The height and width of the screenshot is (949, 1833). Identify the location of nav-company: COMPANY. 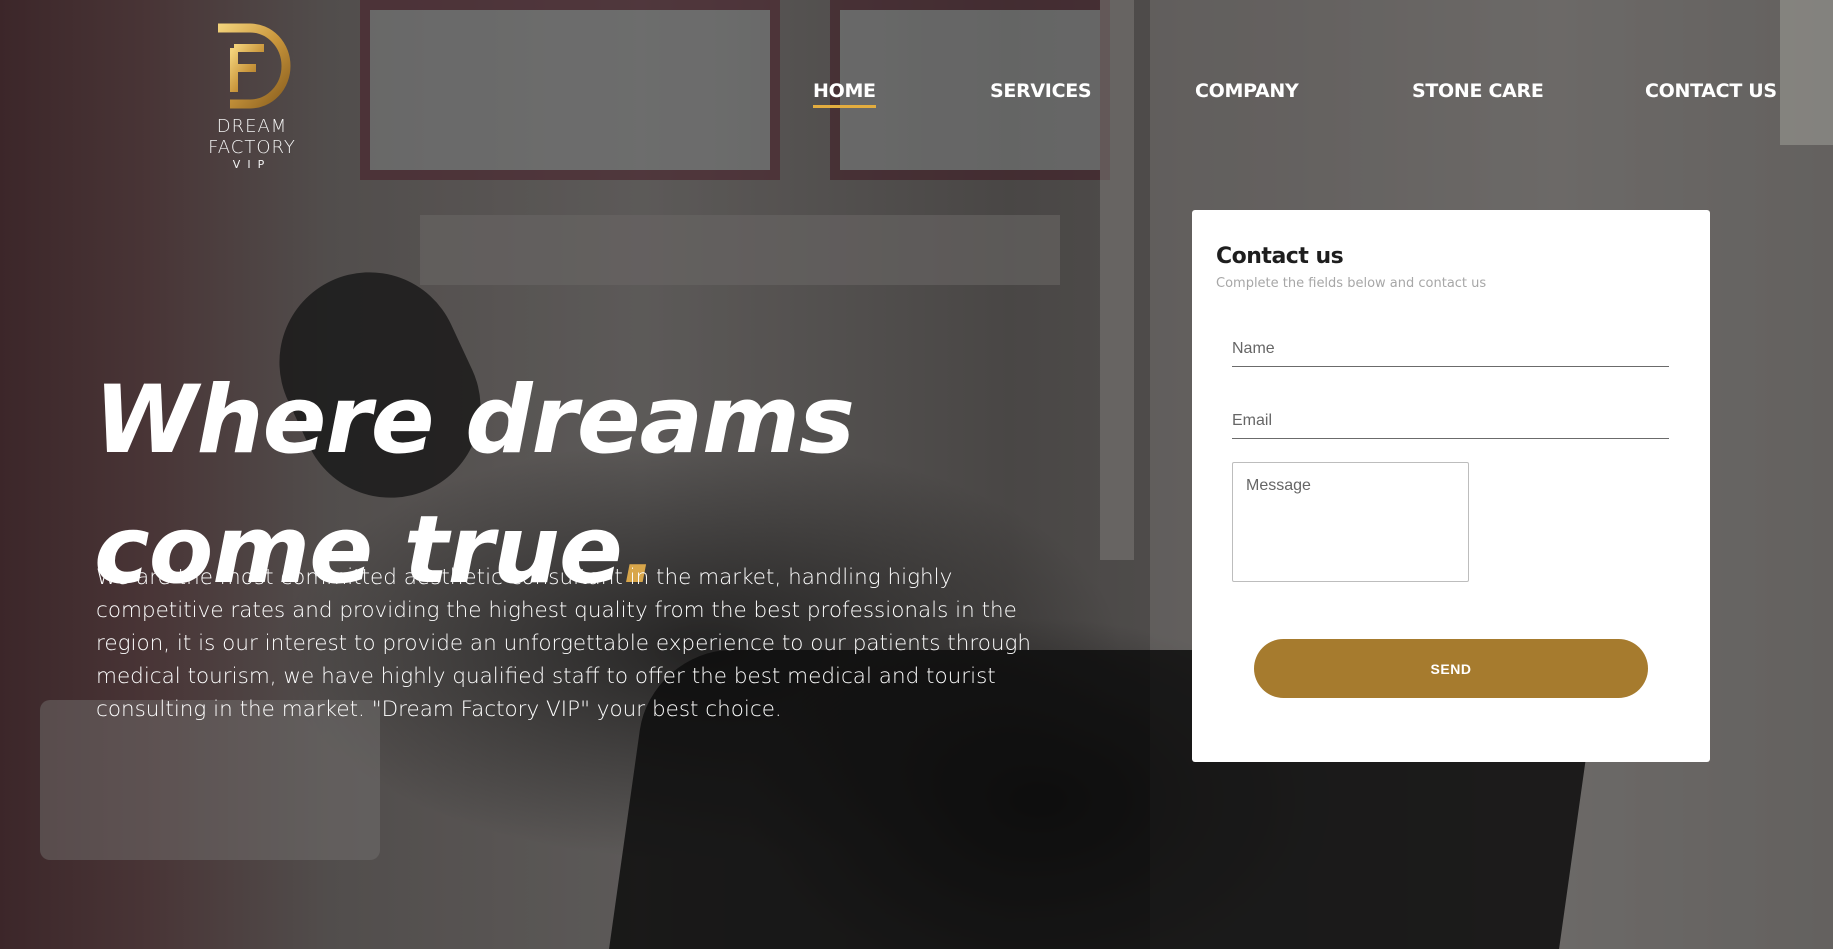
(1247, 91).